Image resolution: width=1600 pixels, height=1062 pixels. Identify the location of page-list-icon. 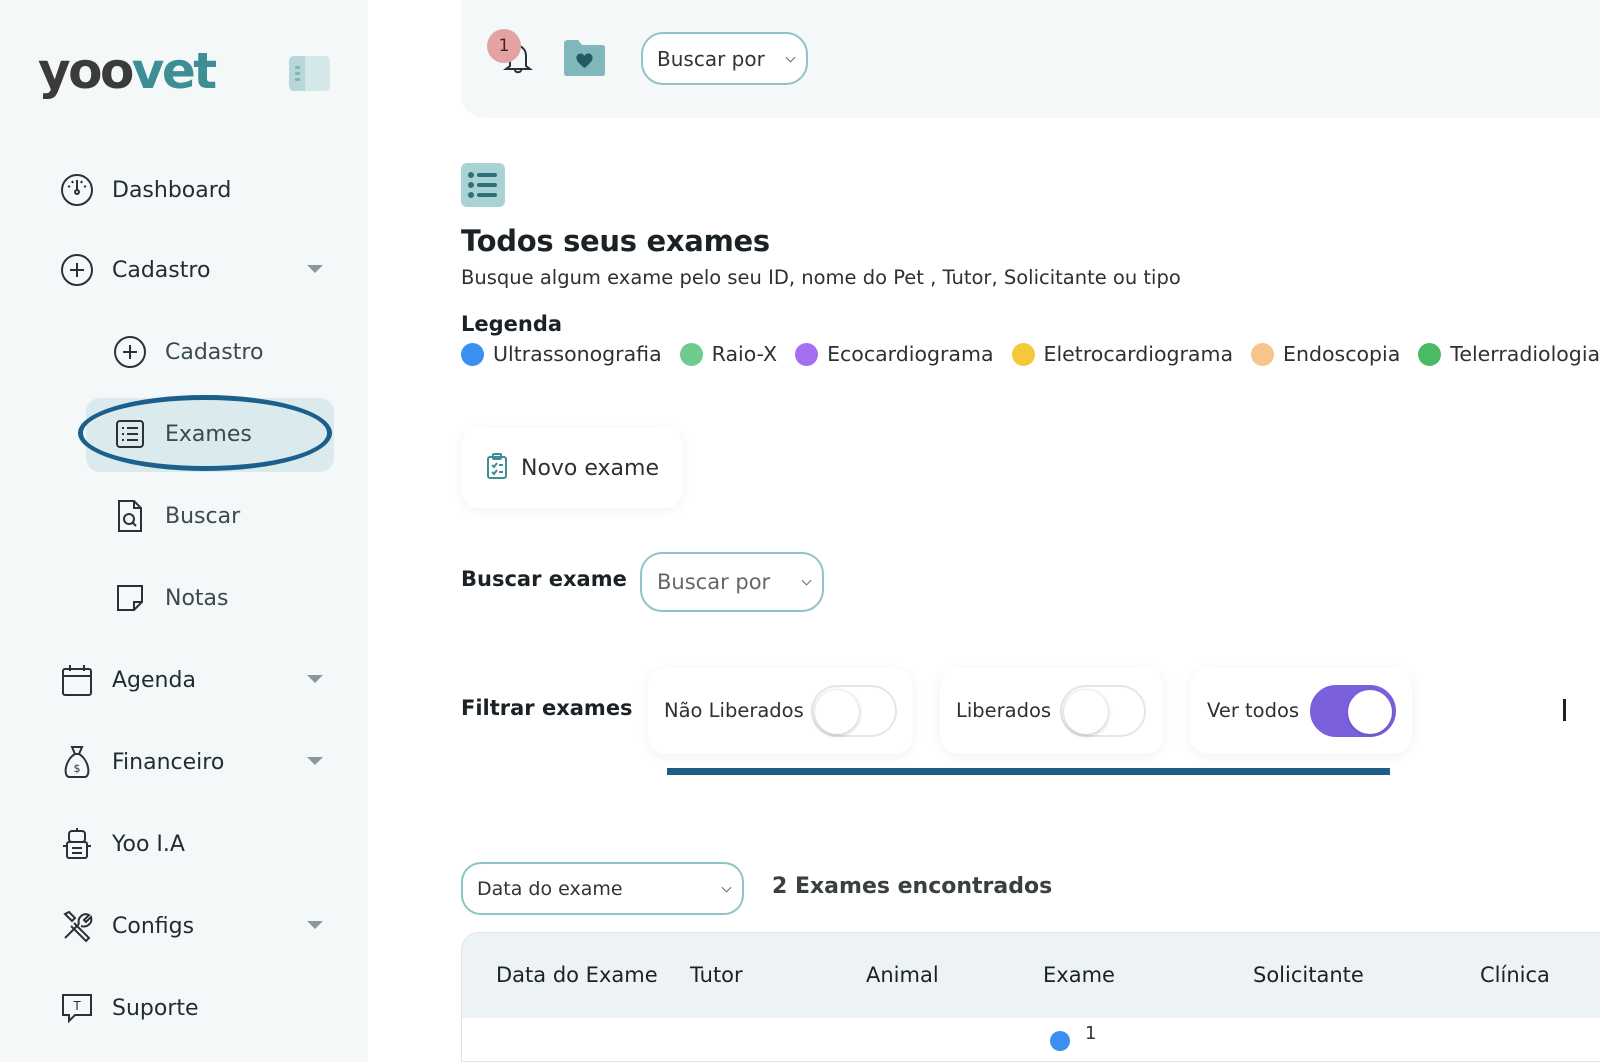
(483, 185).